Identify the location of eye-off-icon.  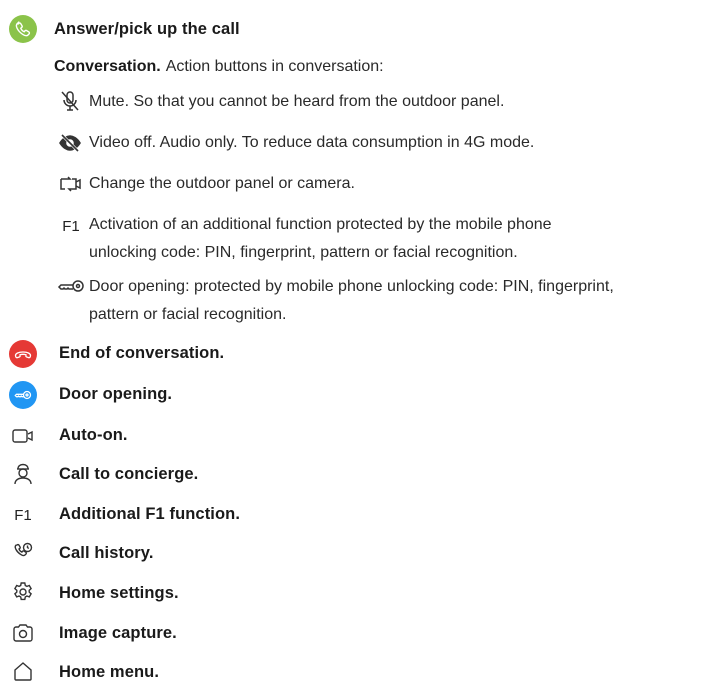
(70, 143).